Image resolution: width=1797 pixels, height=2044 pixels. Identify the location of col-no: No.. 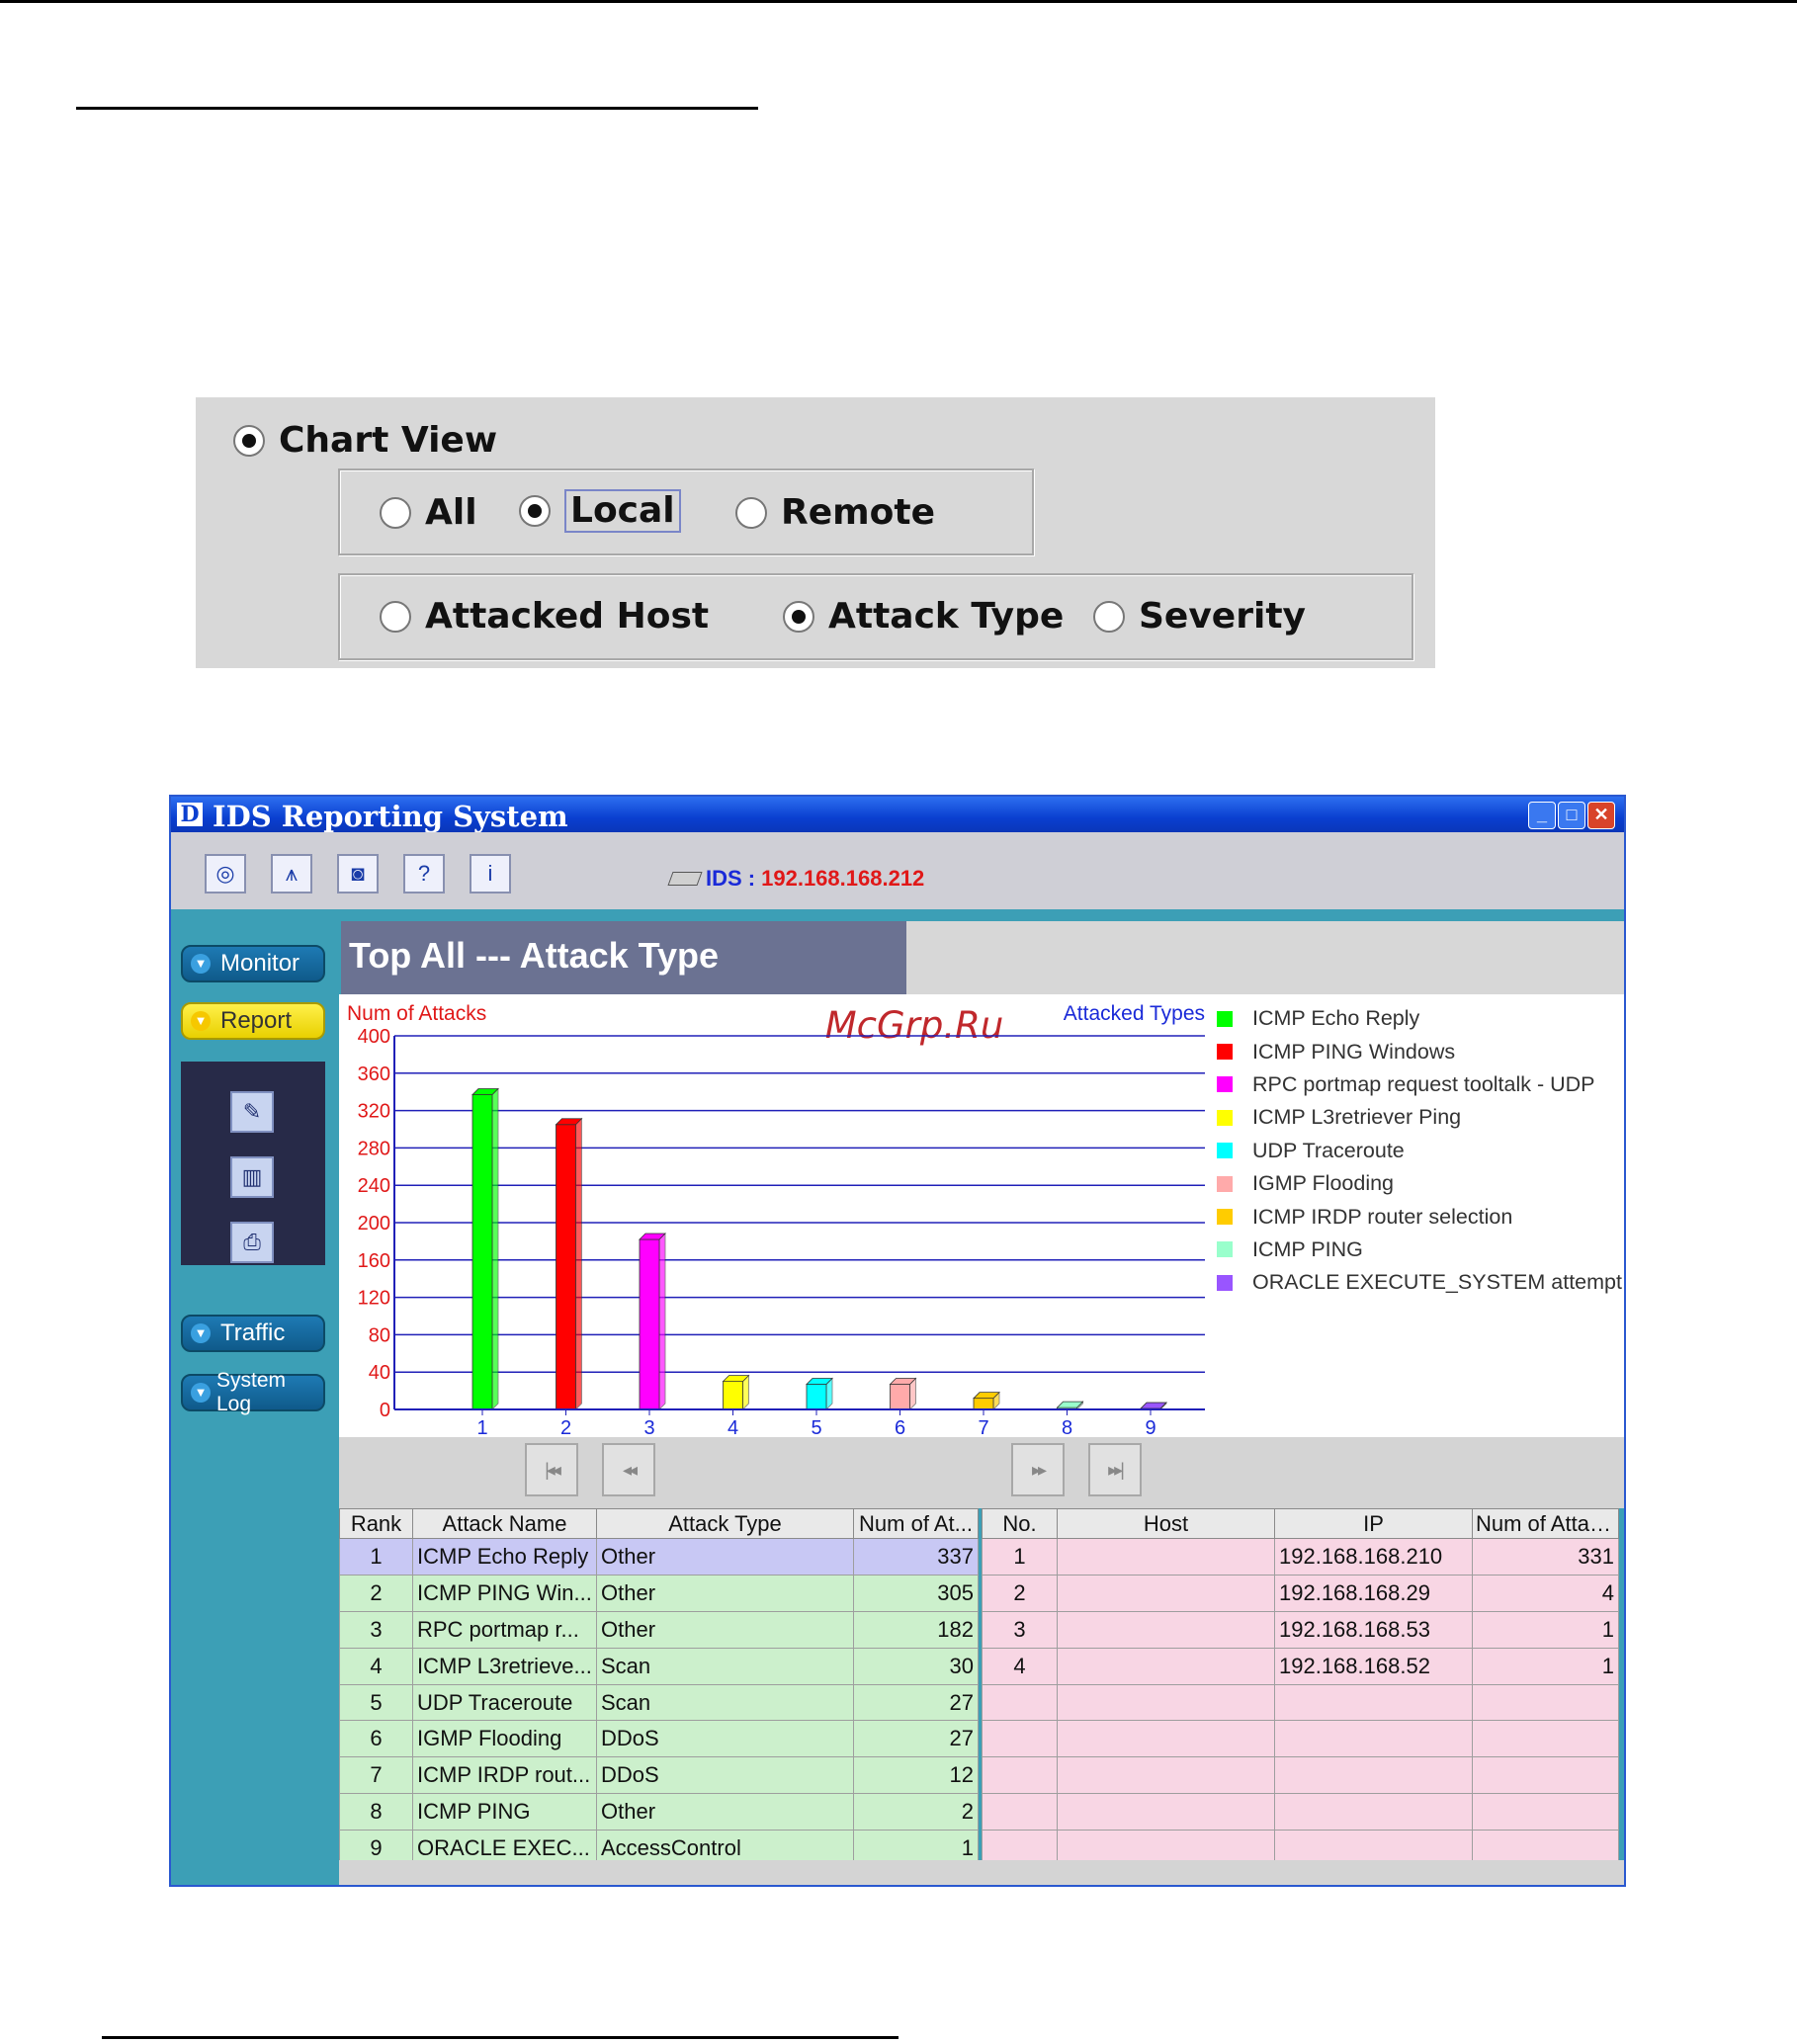
(1020, 1524).